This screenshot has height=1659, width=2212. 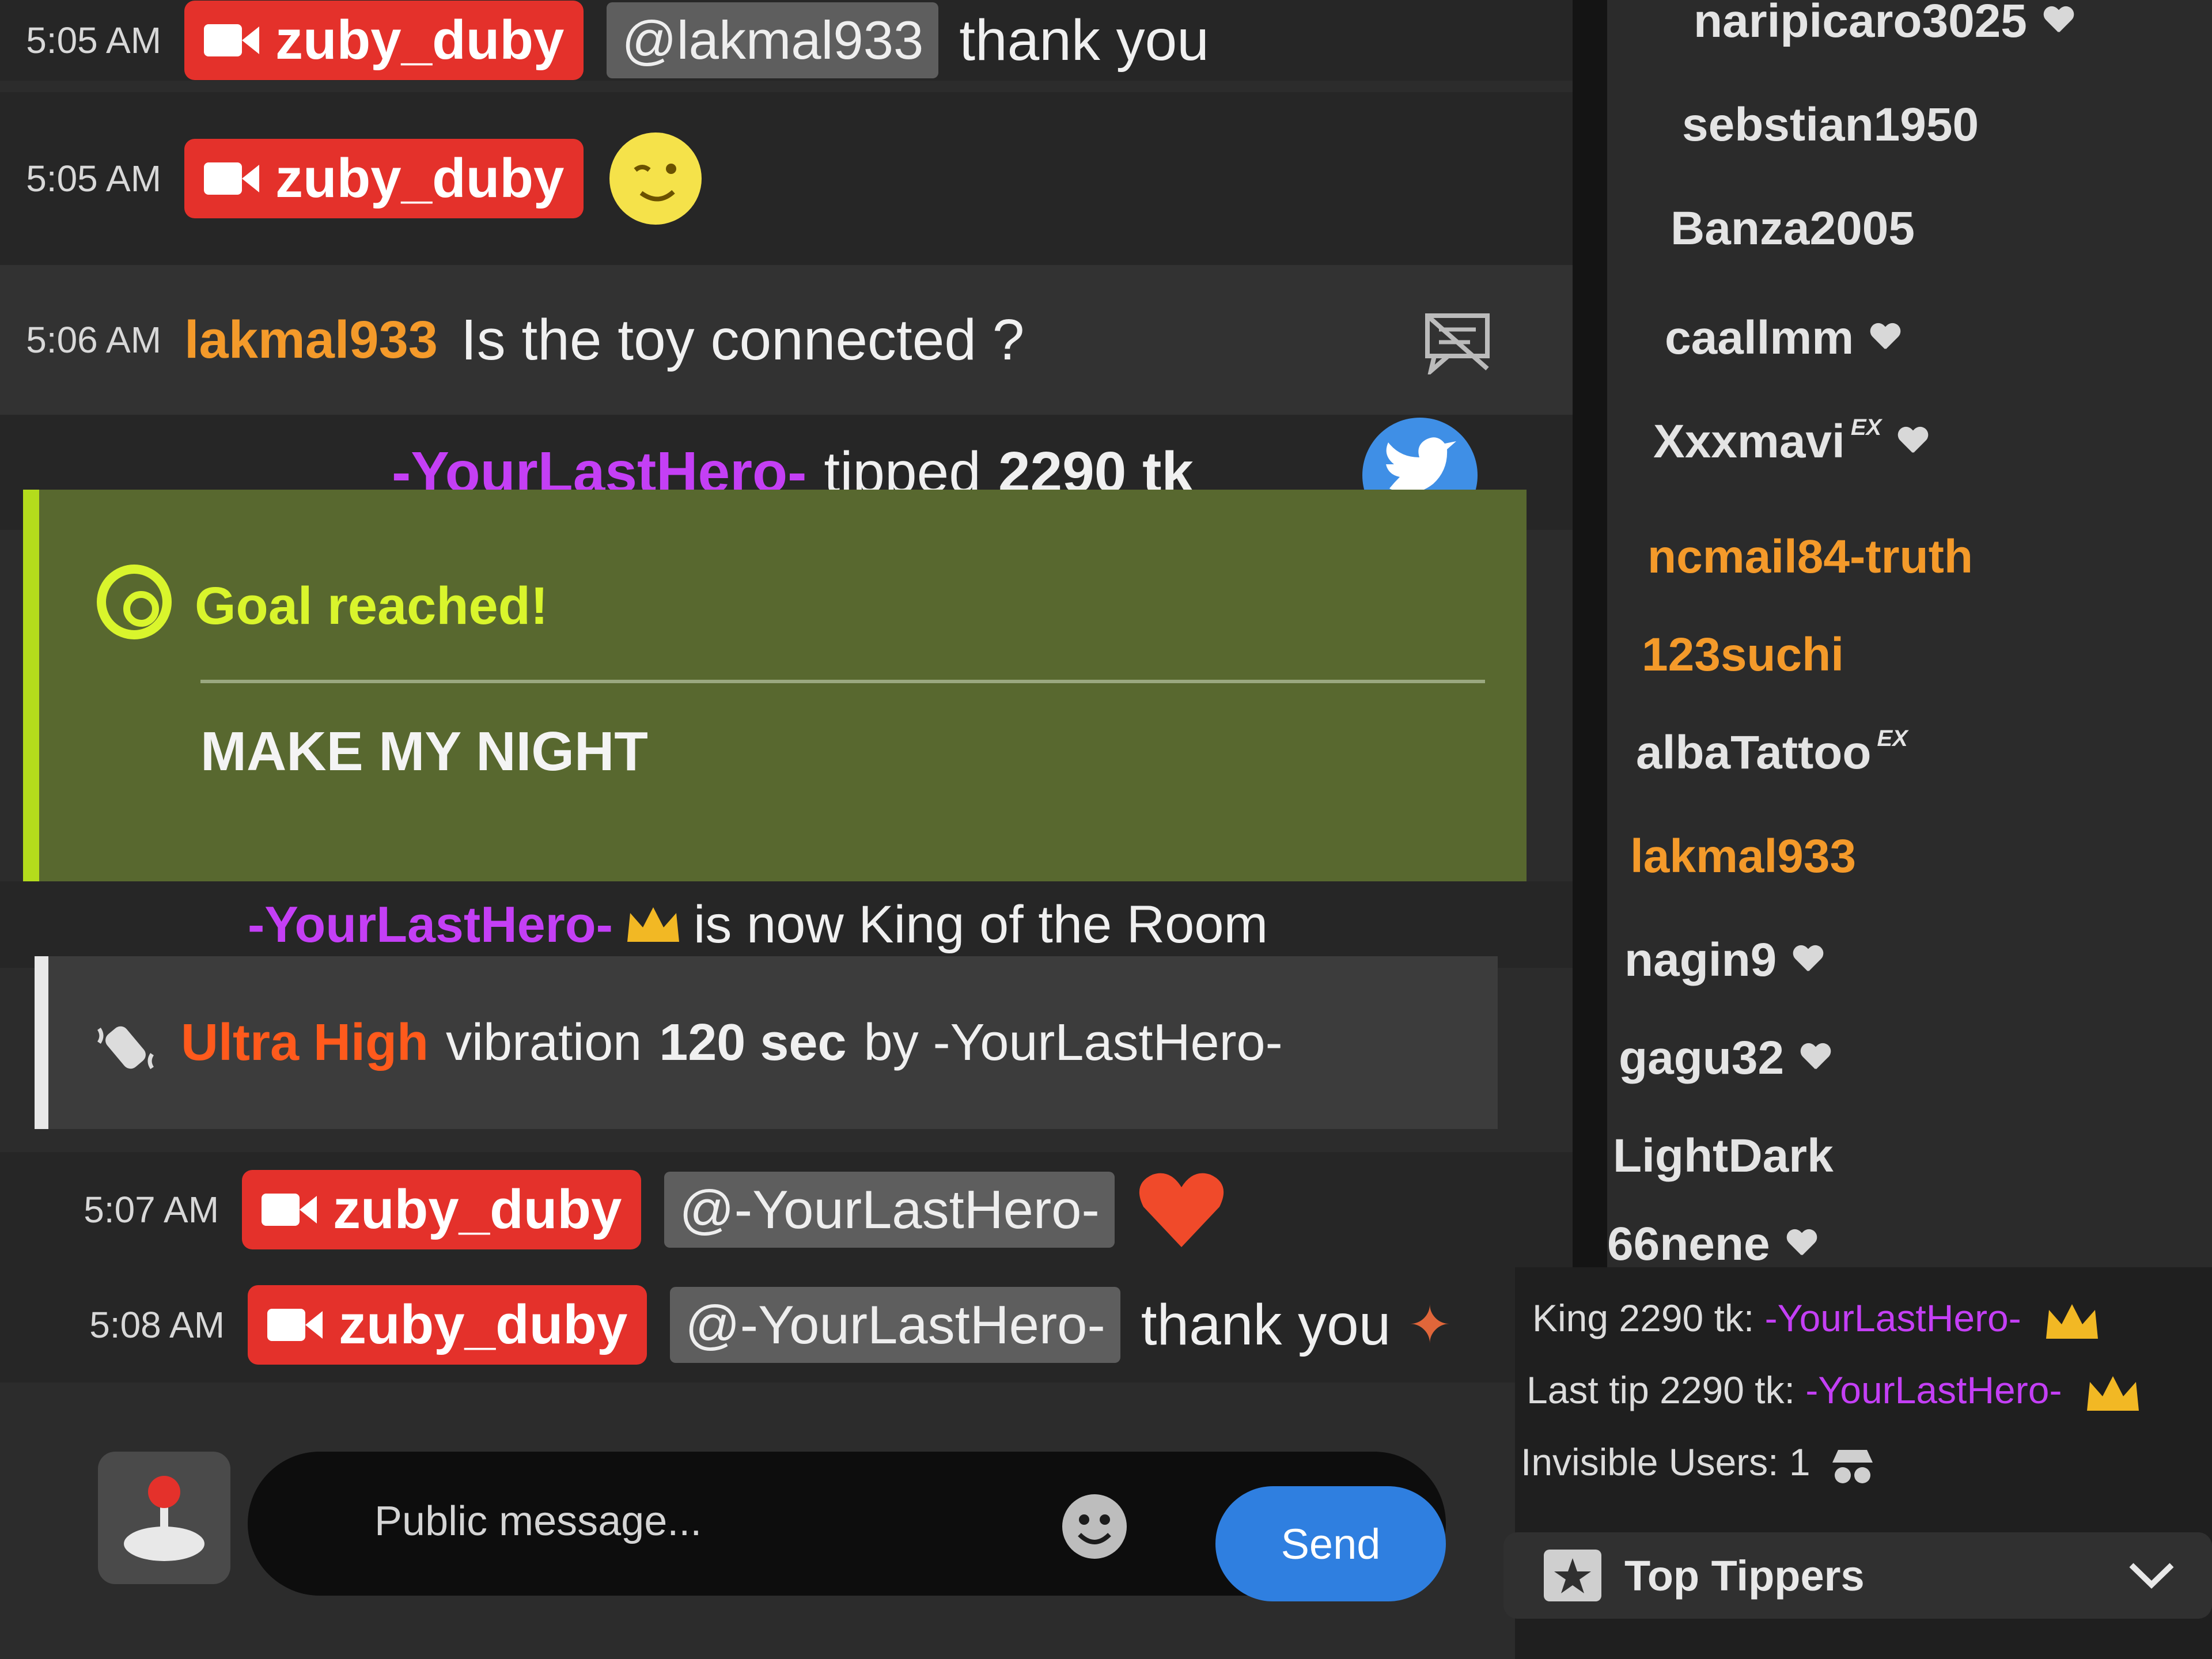 I want to click on stat-value: 1, so click(x=1799, y=1462).